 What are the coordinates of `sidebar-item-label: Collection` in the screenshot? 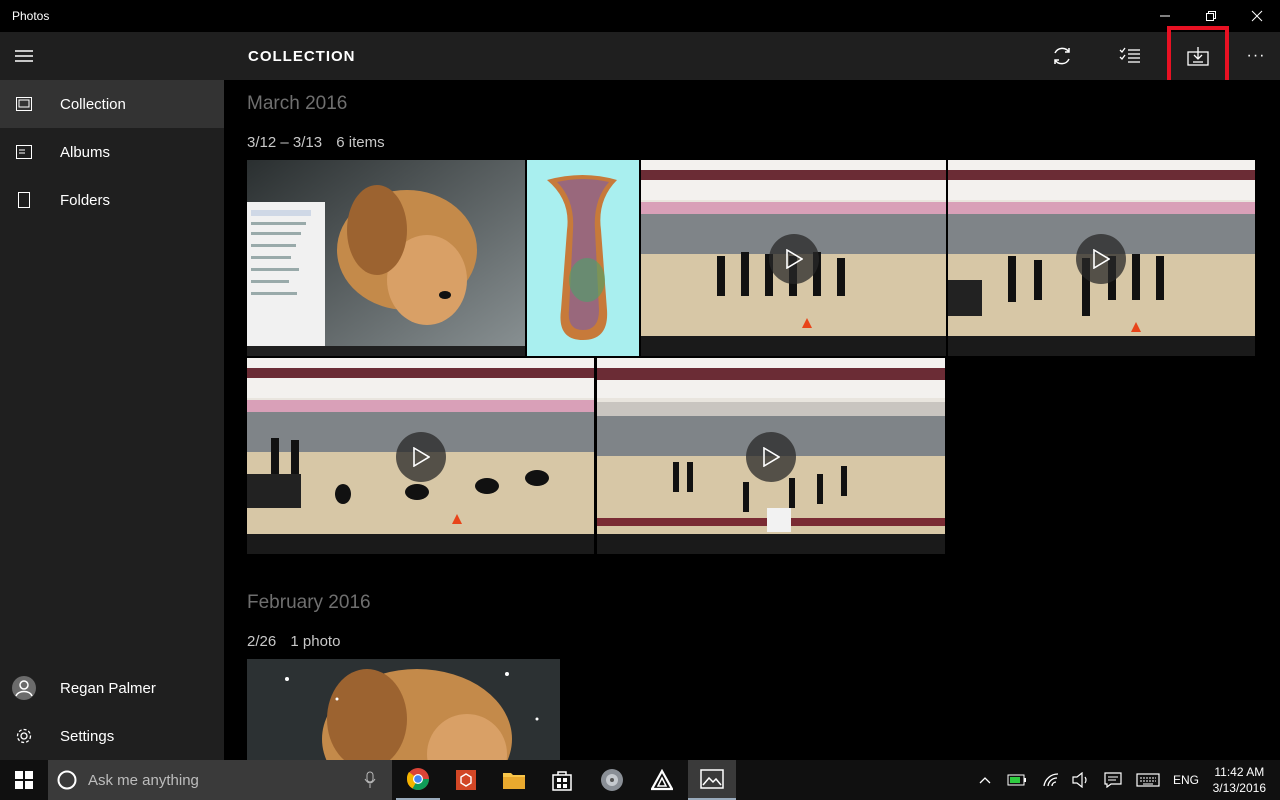 It's located at (93, 104).